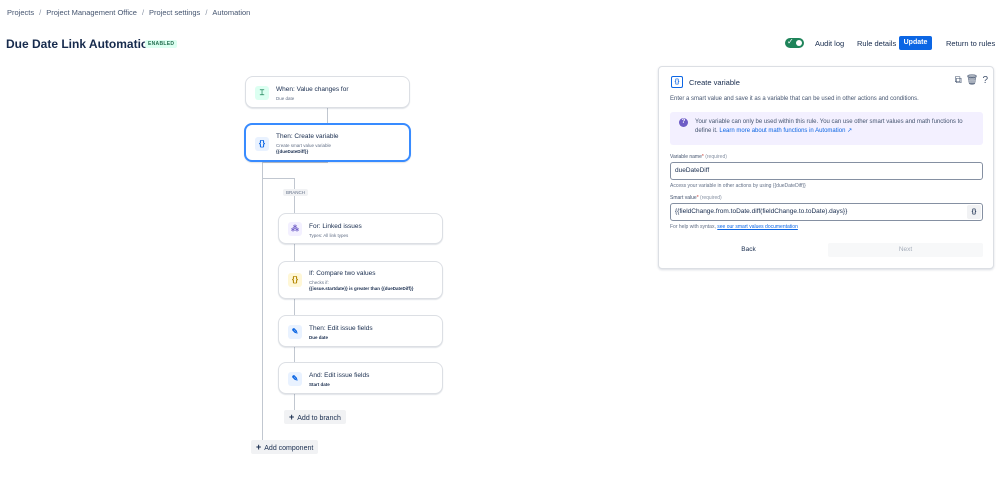 This screenshot has height=488, width=999. Describe the element at coordinates (341, 328) in the screenshot. I see `node-title: Then: Edit issue fields` at that location.